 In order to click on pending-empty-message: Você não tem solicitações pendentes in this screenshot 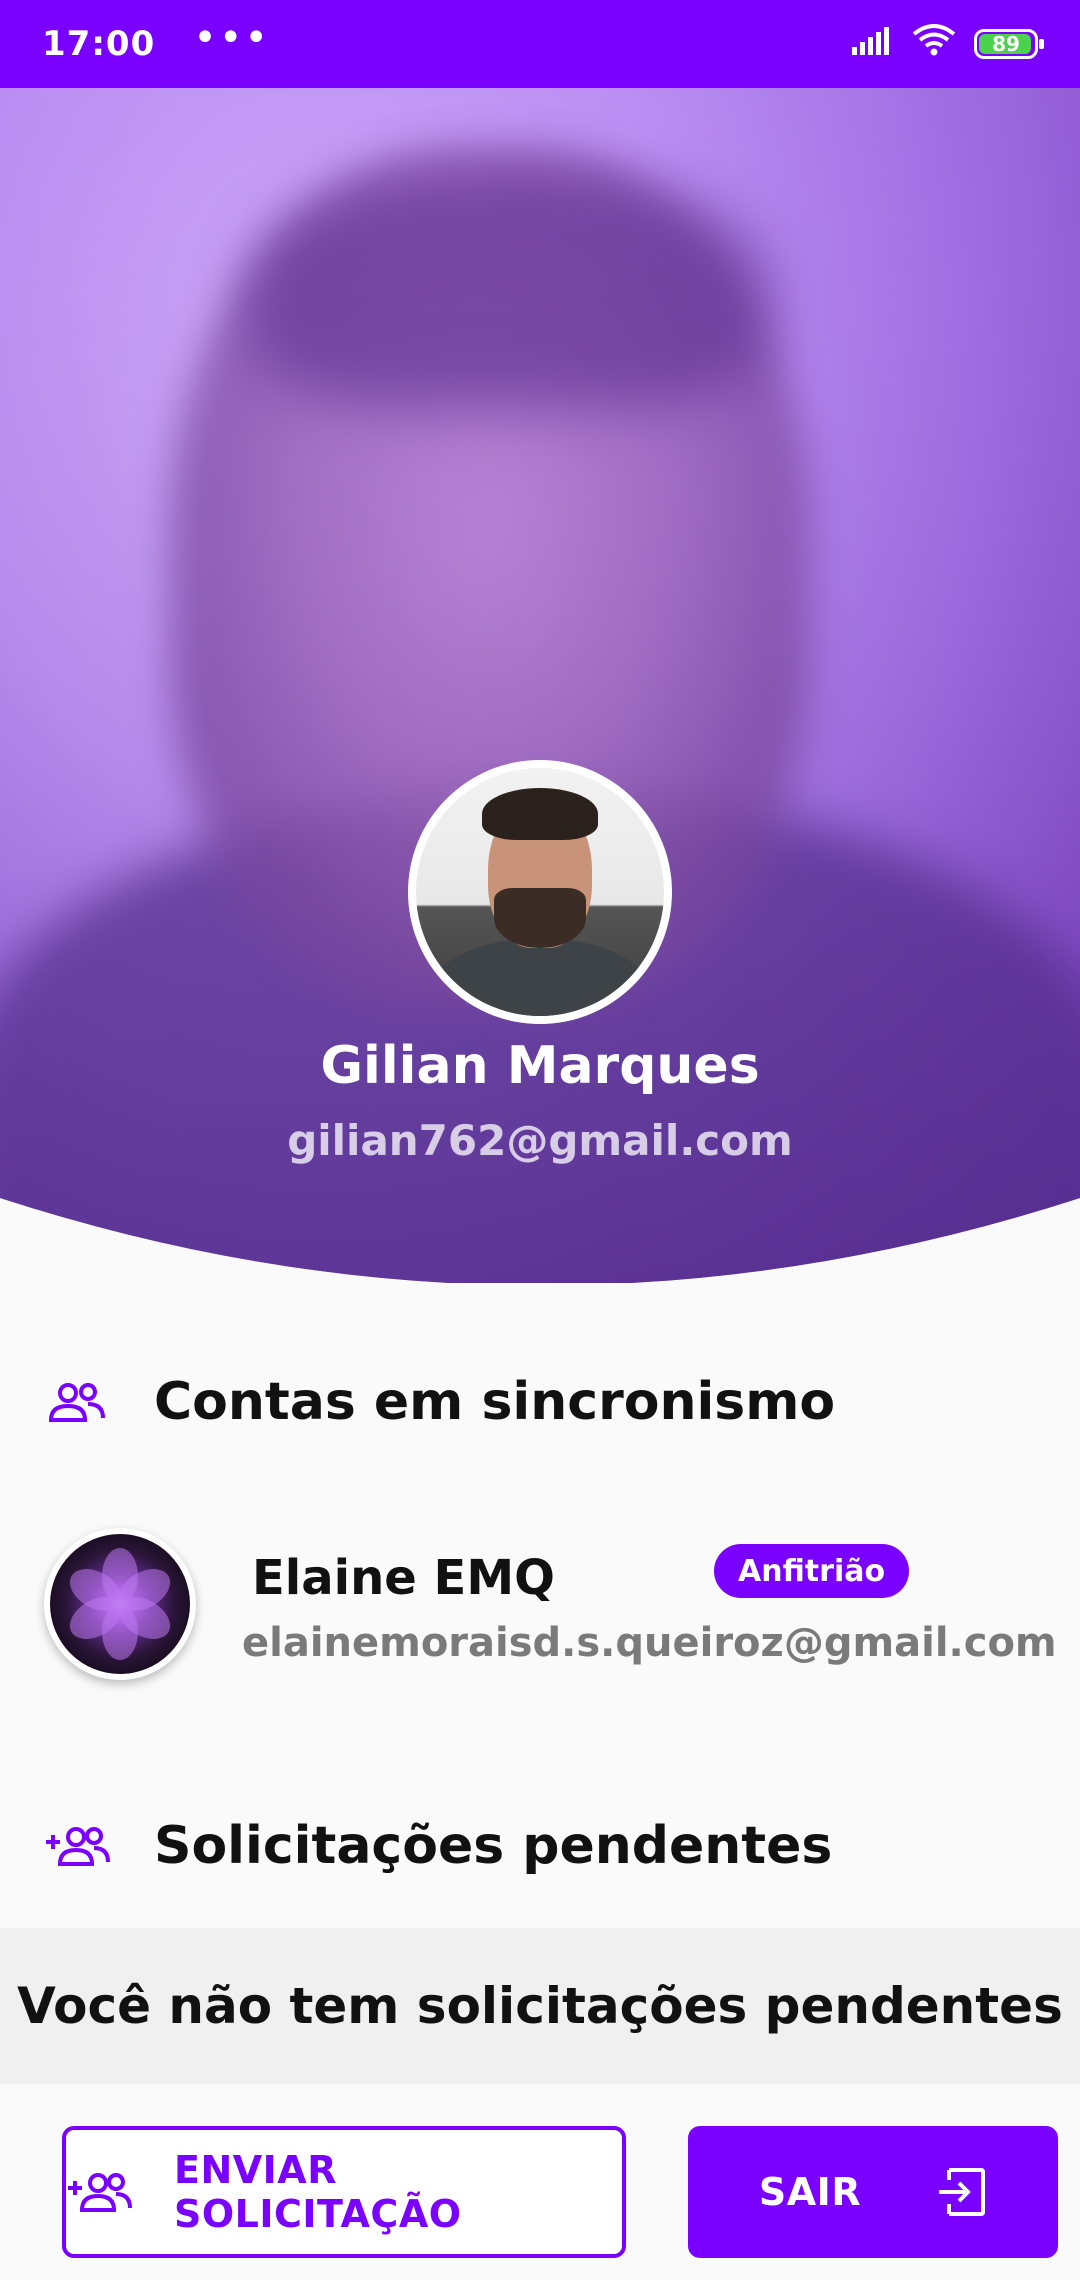, I will do `click(540, 2006)`.